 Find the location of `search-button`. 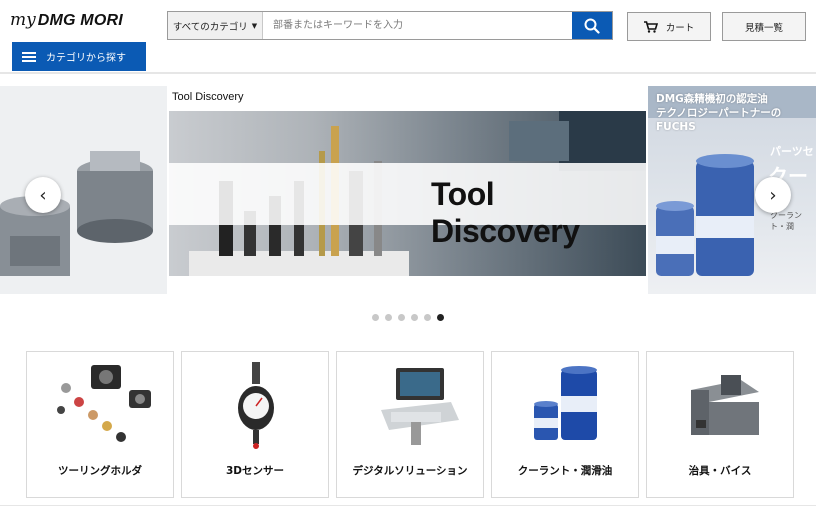

search-button is located at coordinates (592, 25).